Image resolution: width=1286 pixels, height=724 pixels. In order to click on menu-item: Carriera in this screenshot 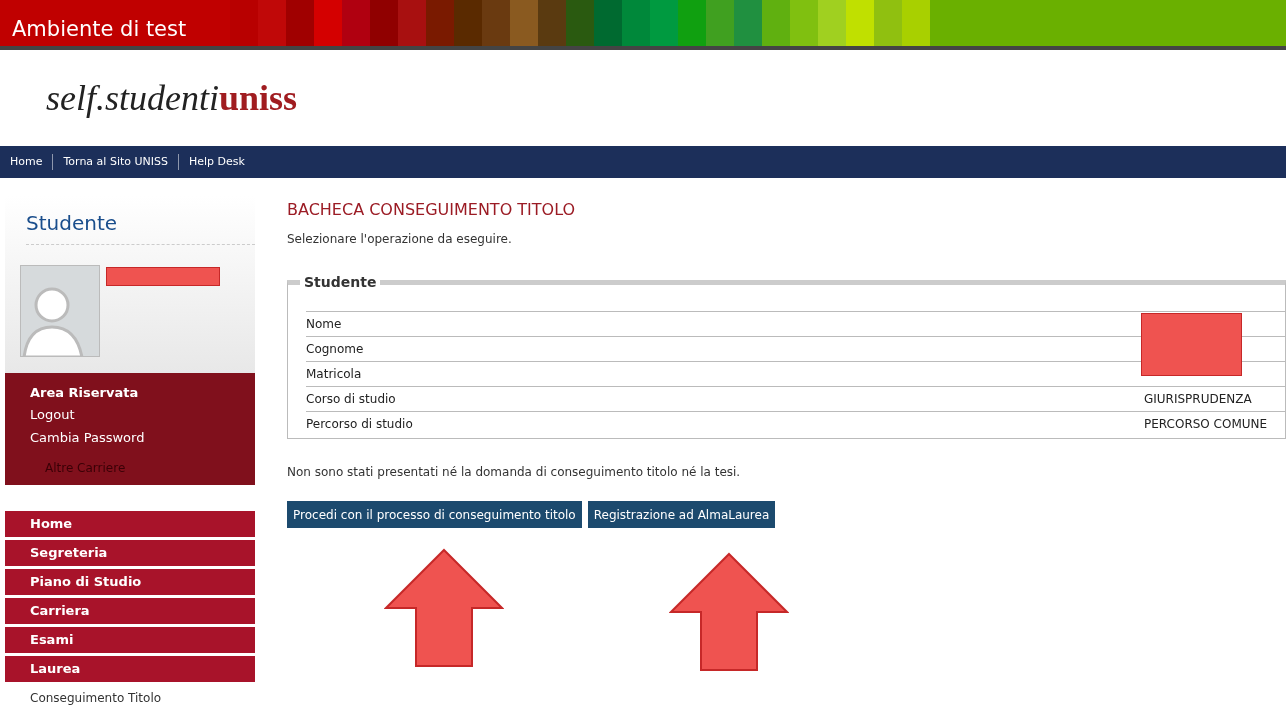, I will do `click(130, 610)`.